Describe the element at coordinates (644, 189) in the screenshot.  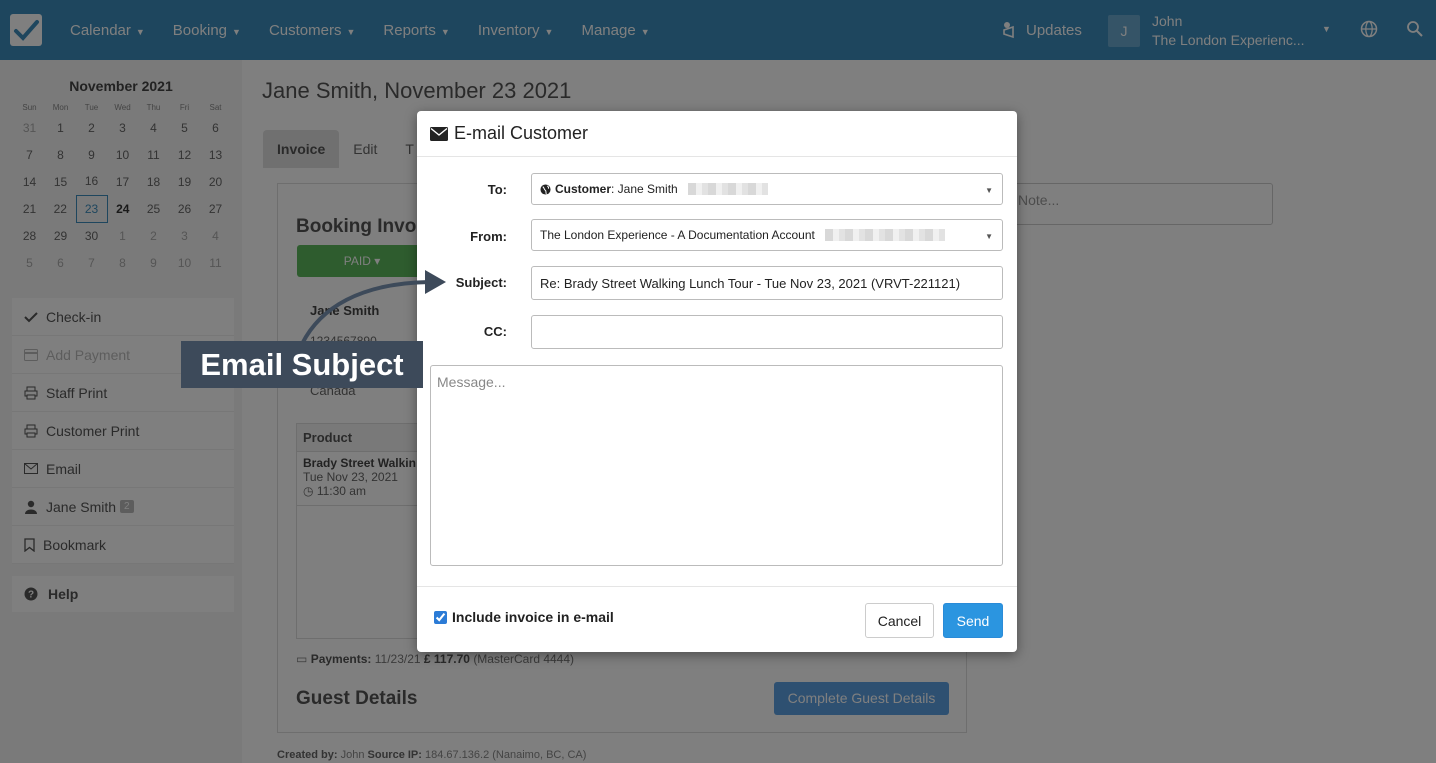
I see `to-value: : Jane Smith` at that location.